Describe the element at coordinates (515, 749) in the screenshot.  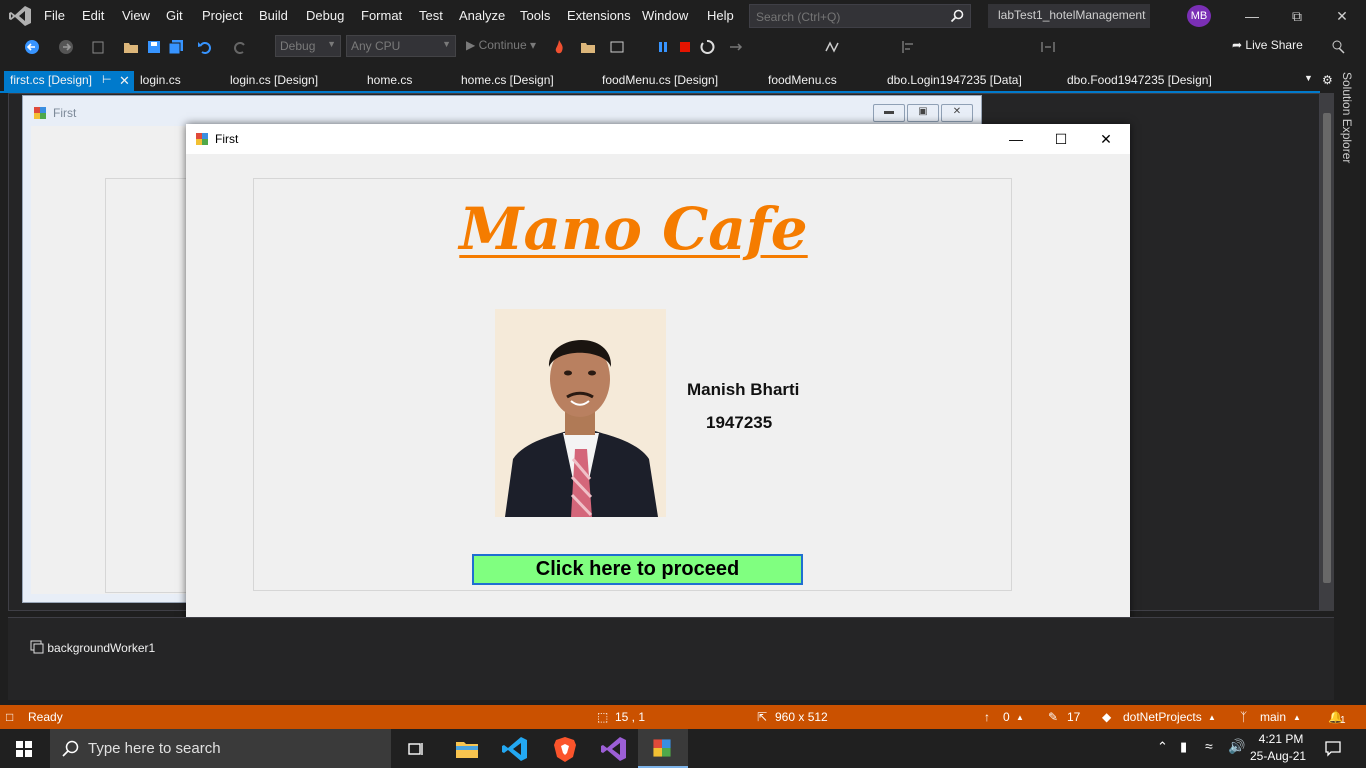
I see `vscode-icon` at that location.